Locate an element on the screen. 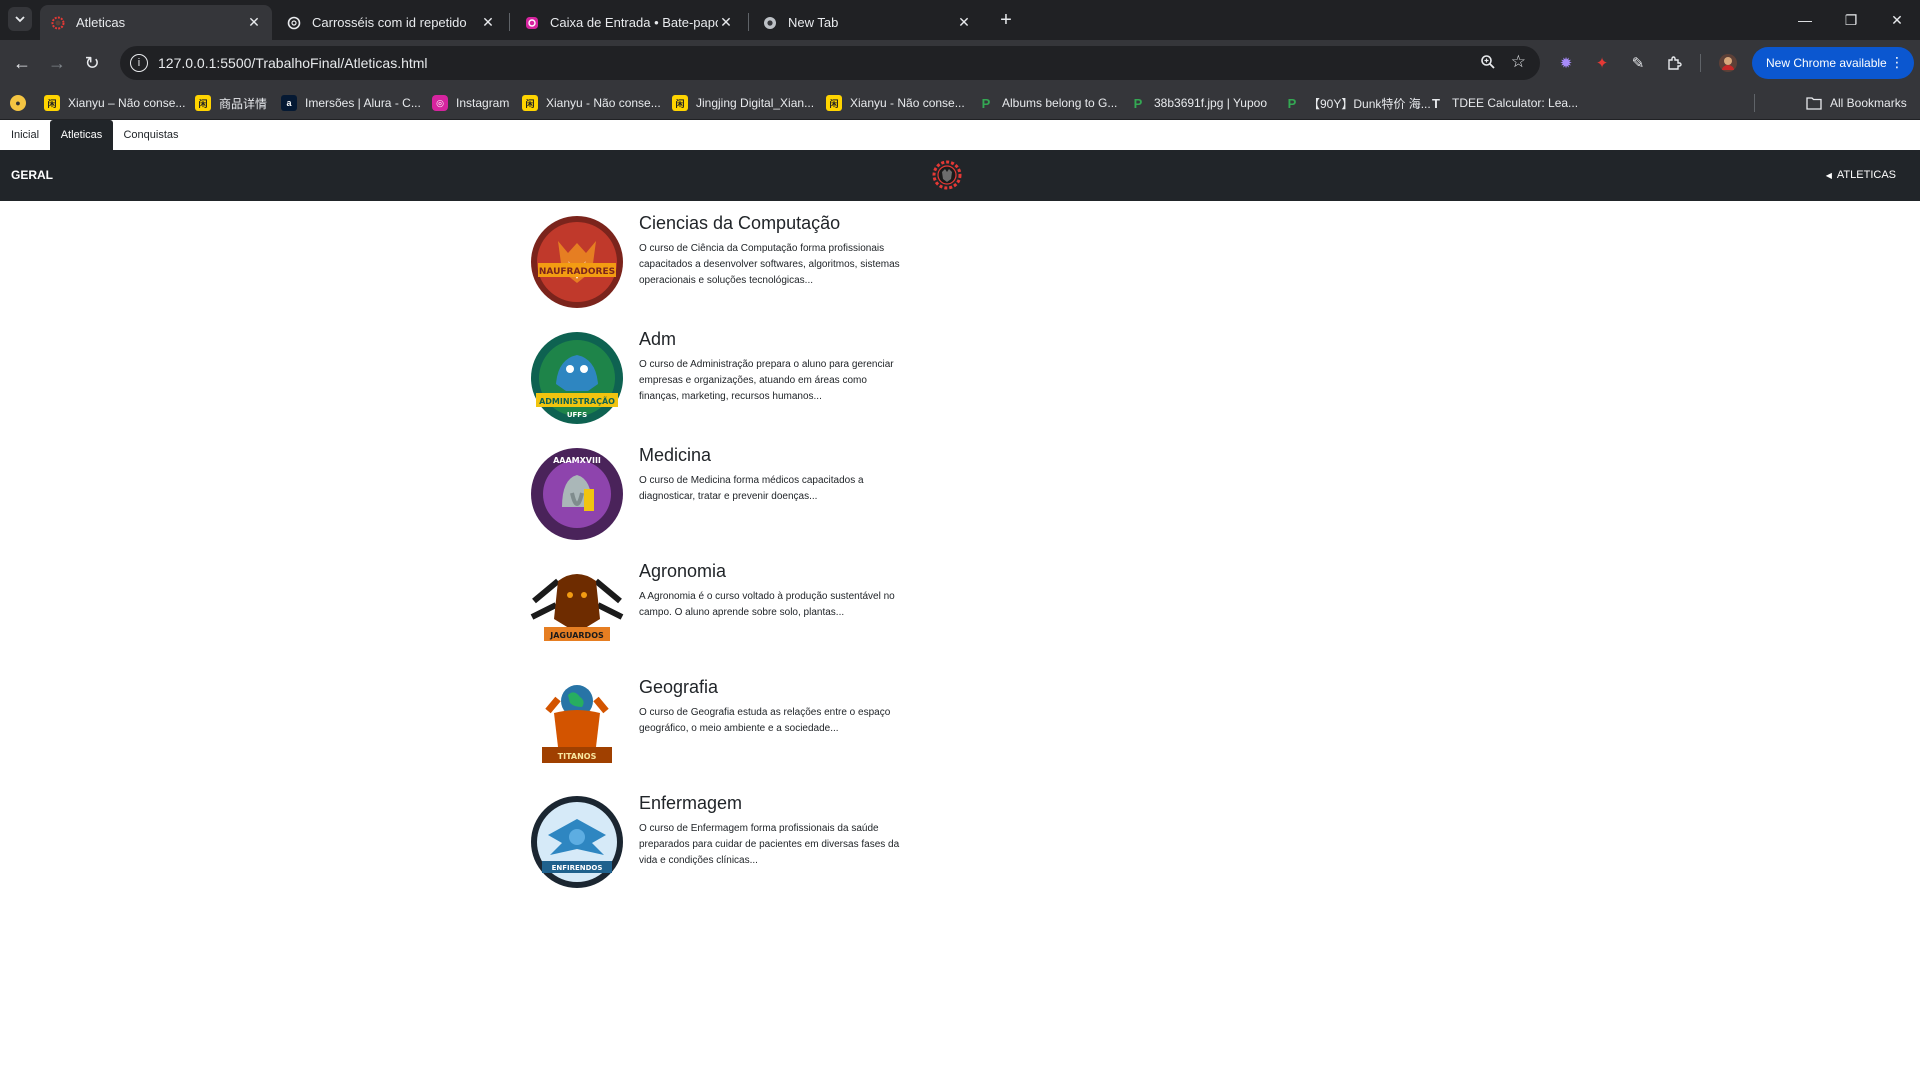  geografia-emblem-icon: TITANOS is located at coordinates (577, 724).